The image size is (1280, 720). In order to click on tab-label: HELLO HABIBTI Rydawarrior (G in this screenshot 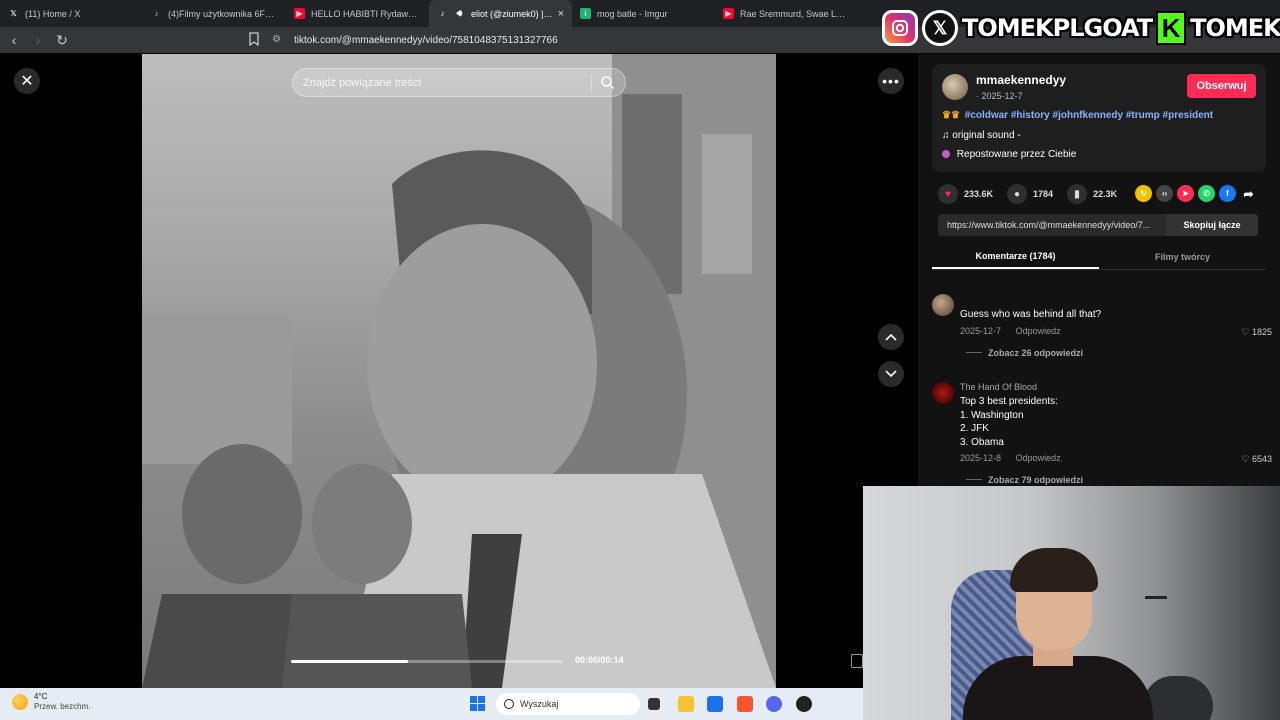, I will do `click(366, 13)`.